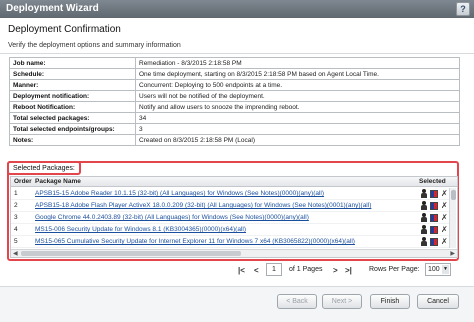 This screenshot has width=474, height=322. What do you see at coordinates (72, 140) in the screenshot?
I see `summary-label: Notes:` at bounding box center [72, 140].